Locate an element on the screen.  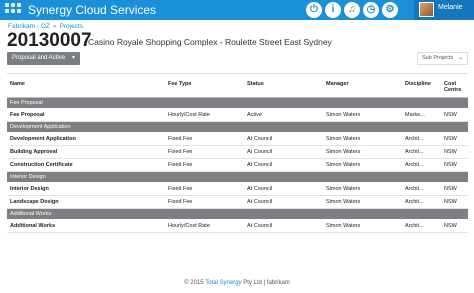
avatar is located at coordinates (426, 9).